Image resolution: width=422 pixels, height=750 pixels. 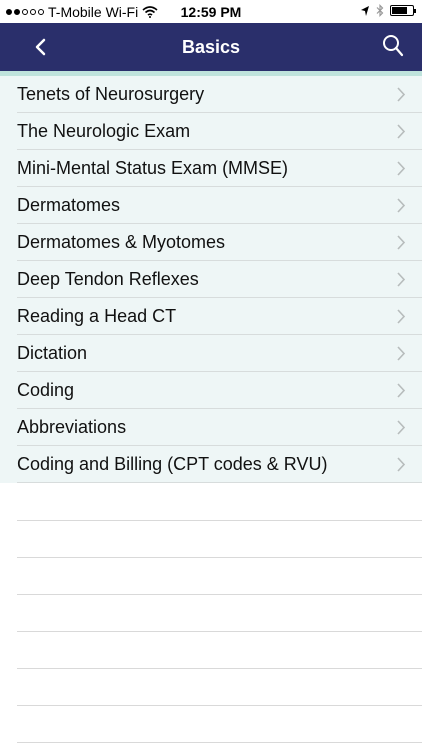 I want to click on status-bar: T-Mobile Wi-Fi 12:59 PM, so click(x=211, y=11).